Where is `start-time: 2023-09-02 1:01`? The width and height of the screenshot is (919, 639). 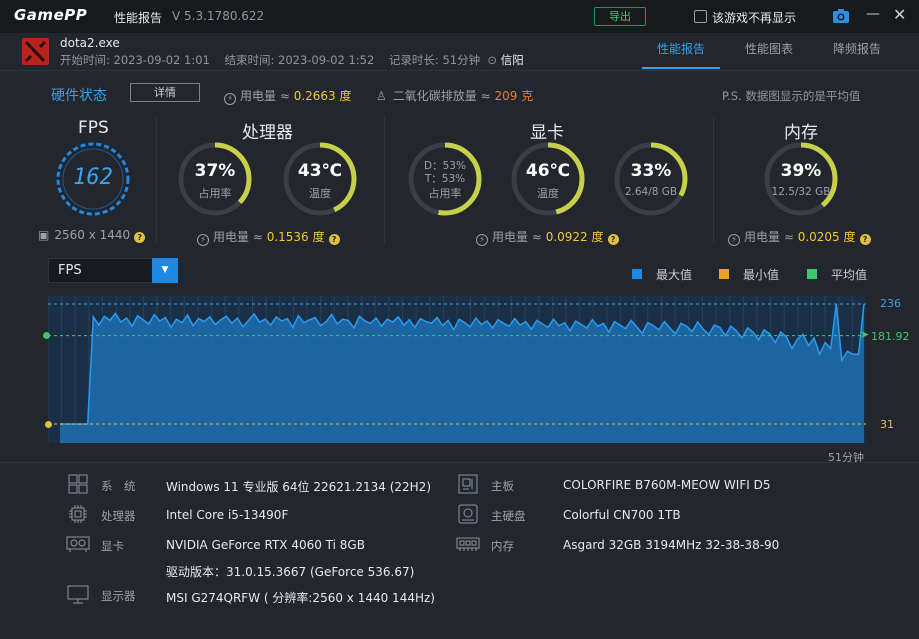
start-time: 2023-09-02 1:01 is located at coordinates (161, 60).